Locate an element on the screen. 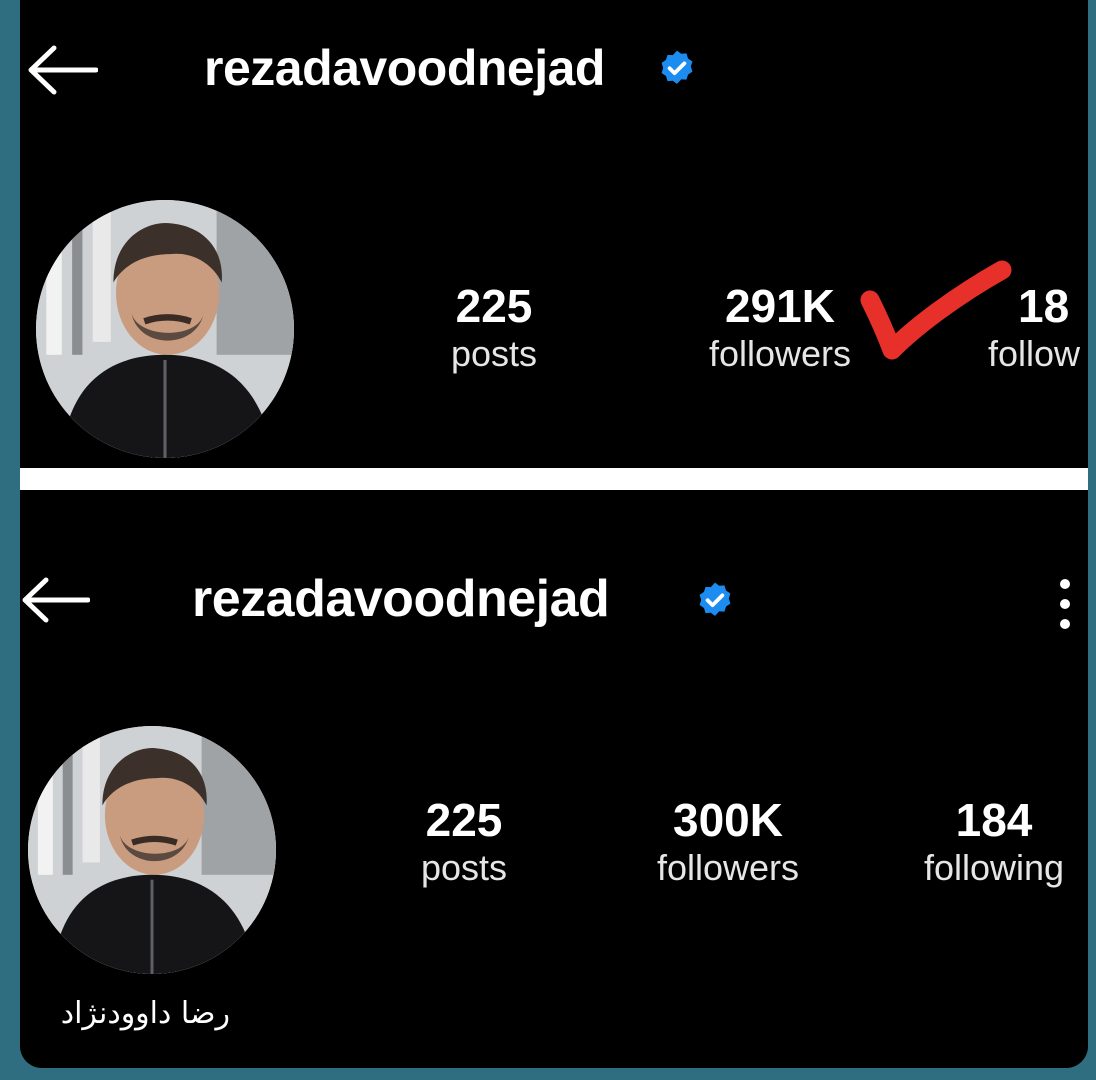  more-options-icon is located at coordinates (1065, 604).